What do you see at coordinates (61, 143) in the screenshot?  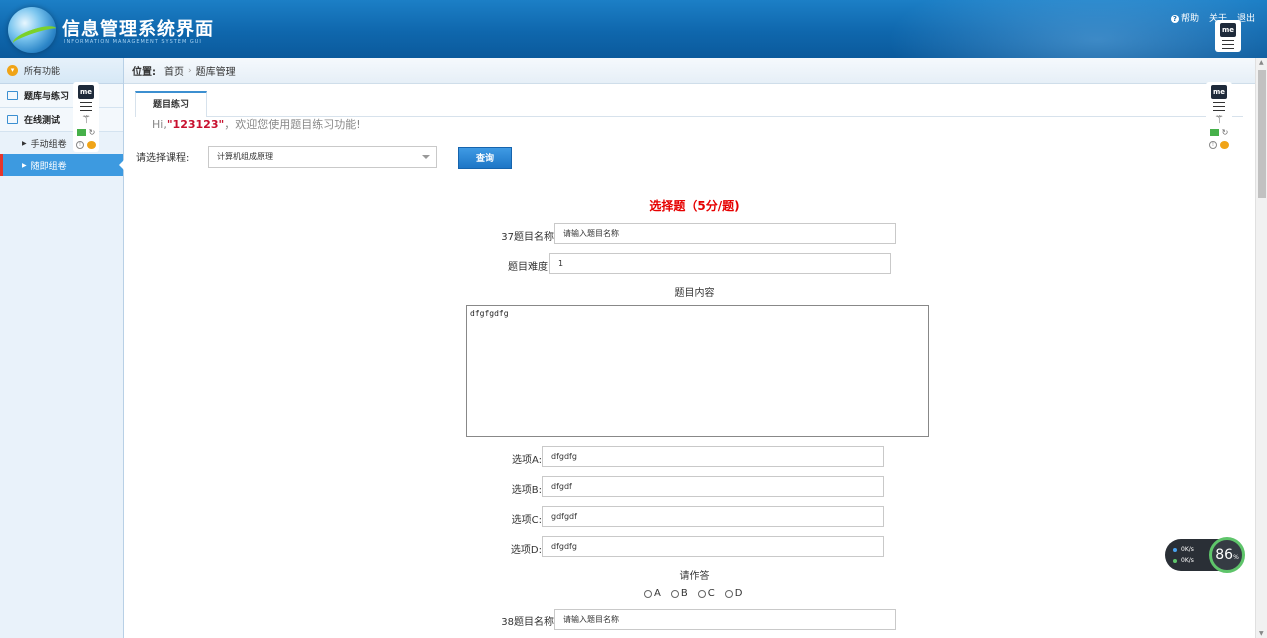 I see `sidebar-item-manual-paper: ▶ 手动组卷` at bounding box center [61, 143].